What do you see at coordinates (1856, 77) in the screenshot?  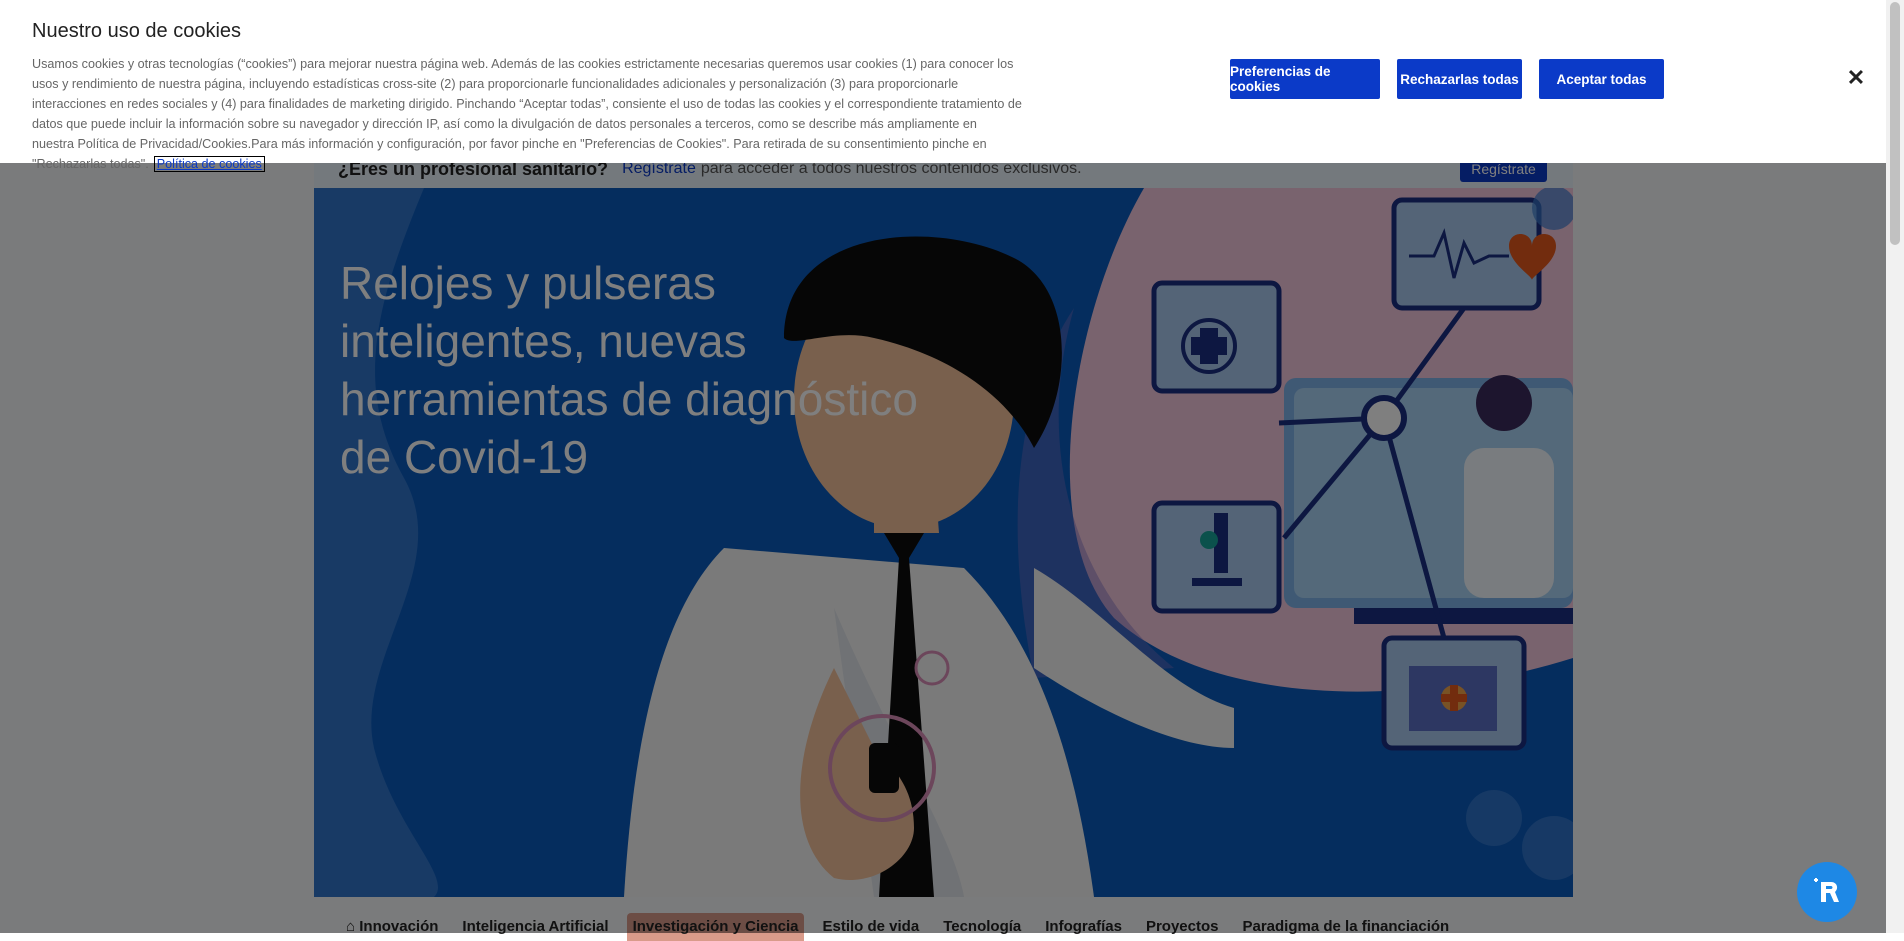 I see `close-icon: ✕` at bounding box center [1856, 77].